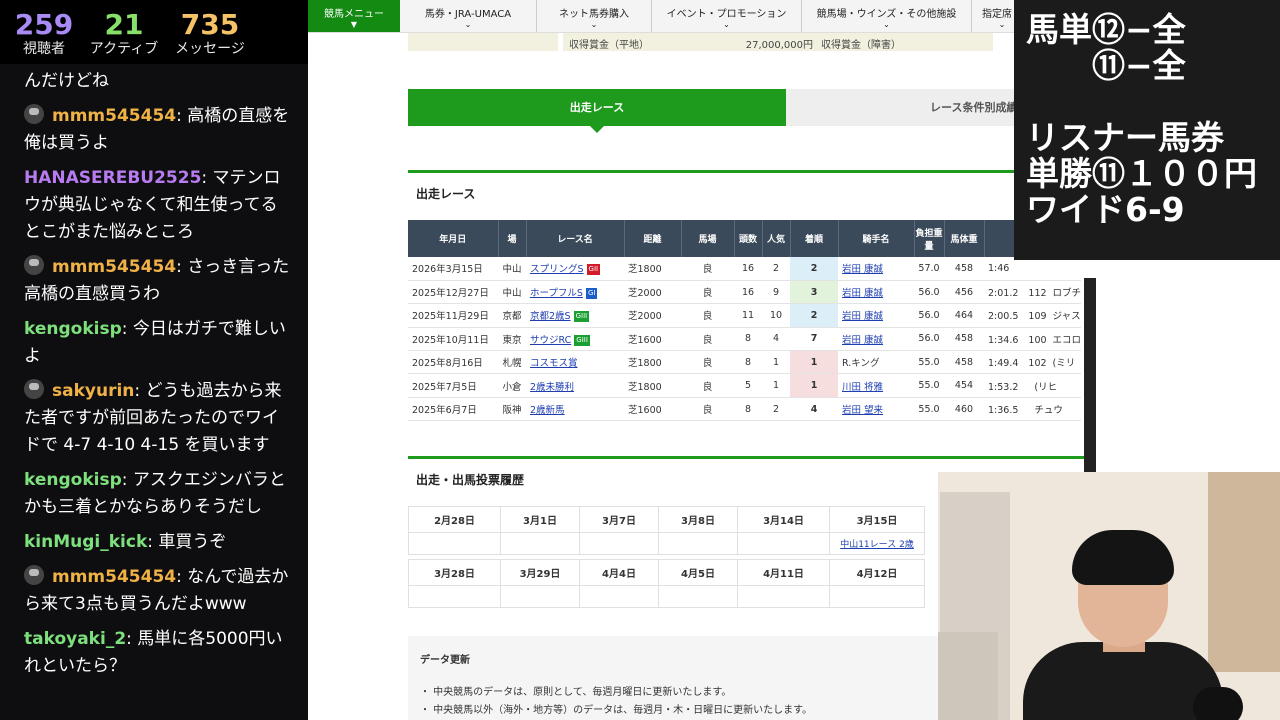  Describe the element at coordinates (576, 692) in the screenshot. I see `update-line: ・ 中央競馬のデータは、原則として、毎週月曜日に更新いたします。` at that location.